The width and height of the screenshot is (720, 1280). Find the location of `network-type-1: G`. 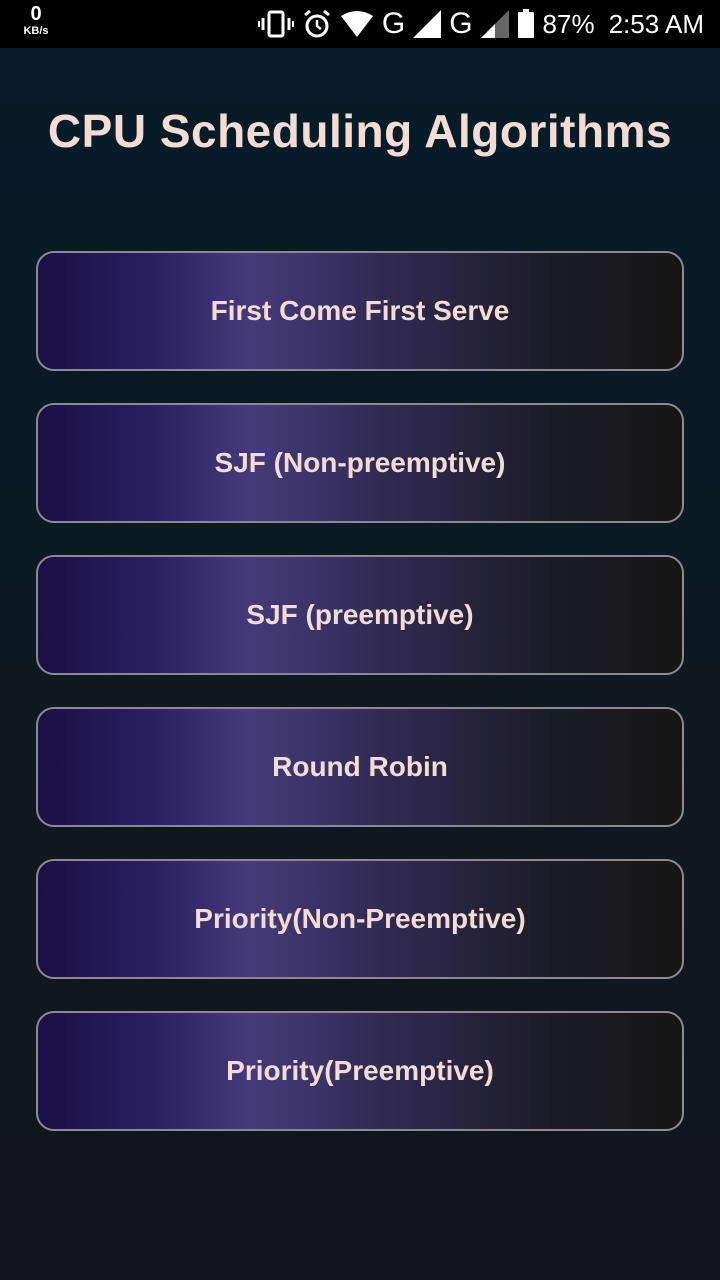

network-type-1: G is located at coordinates (393, 23).